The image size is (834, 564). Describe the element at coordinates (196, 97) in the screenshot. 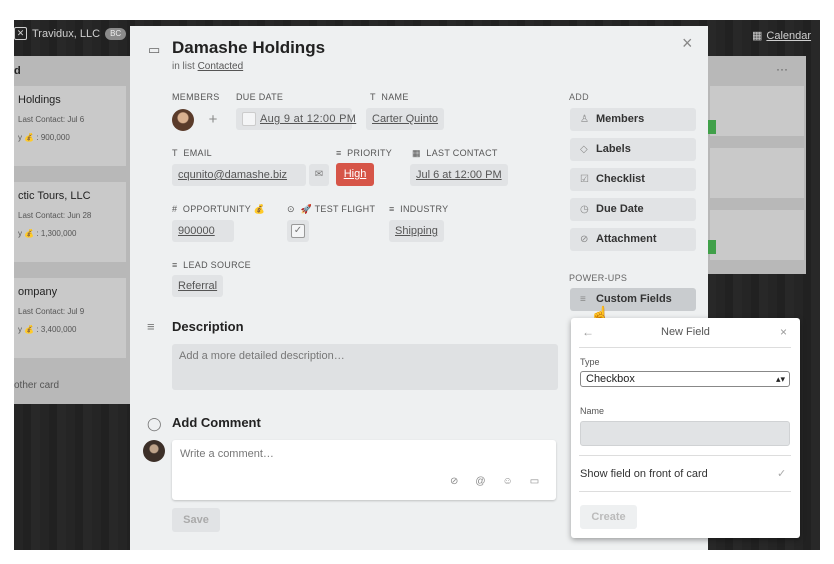

I see `members-label: Members` at that location.